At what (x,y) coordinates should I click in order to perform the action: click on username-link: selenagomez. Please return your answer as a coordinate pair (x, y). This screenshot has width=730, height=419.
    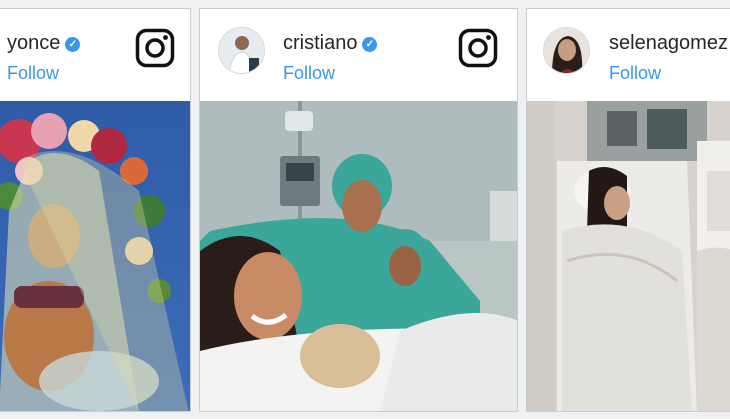
    Looking at the image, I should click on (668, 43).